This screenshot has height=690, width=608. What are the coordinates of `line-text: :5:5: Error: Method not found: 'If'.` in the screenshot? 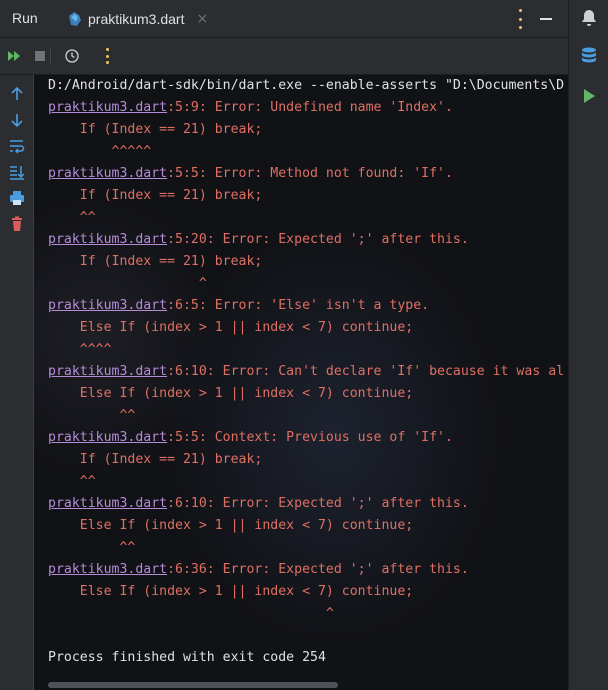 It's located at (310, 173).